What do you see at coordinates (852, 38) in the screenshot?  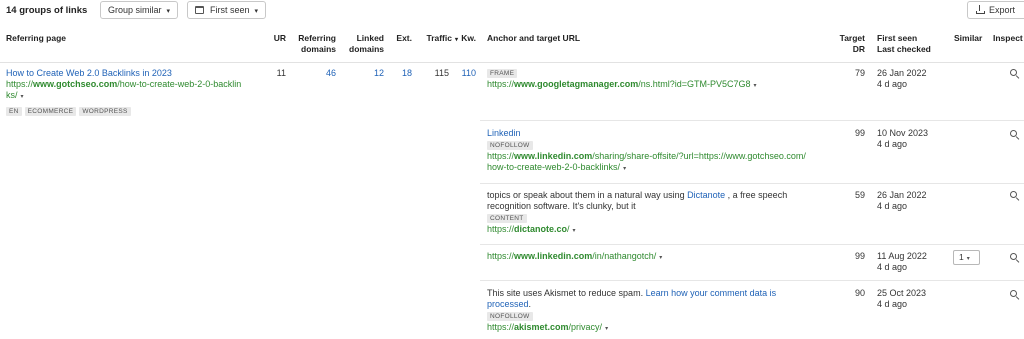 I see `col-target-dr-line1: Target` at bounding box center [852, 38].